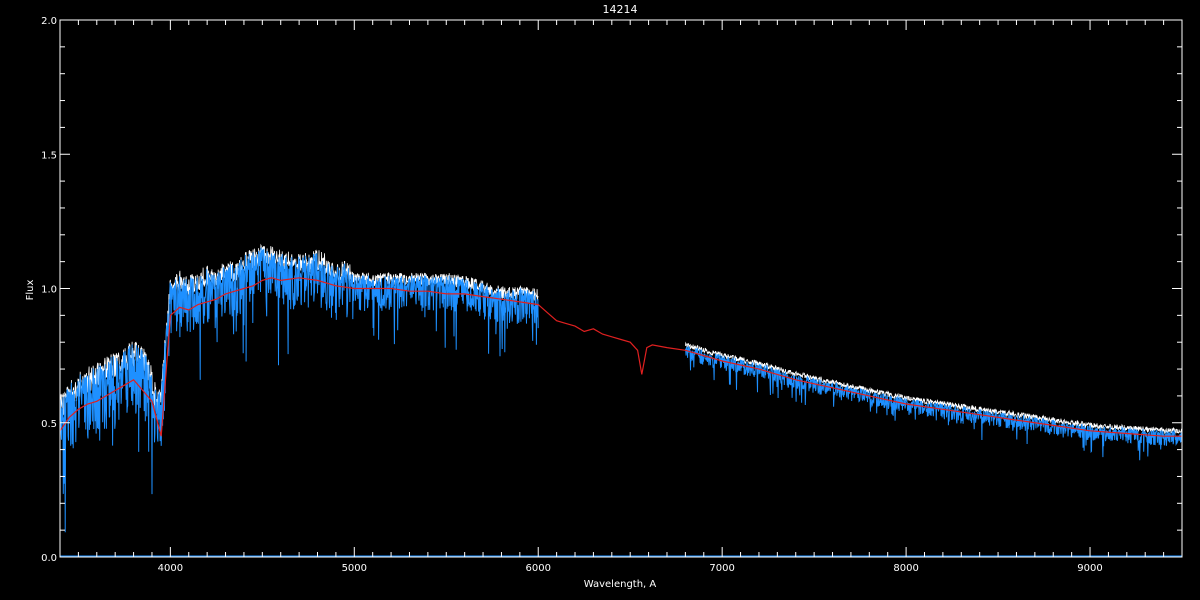 Image resolution: width=1200 pixels, height=600 pixels. What do you see at coordinates (905, 568) in the screenshot?
I see `x-tick-label: 8000` at bounding box center [905, 568].